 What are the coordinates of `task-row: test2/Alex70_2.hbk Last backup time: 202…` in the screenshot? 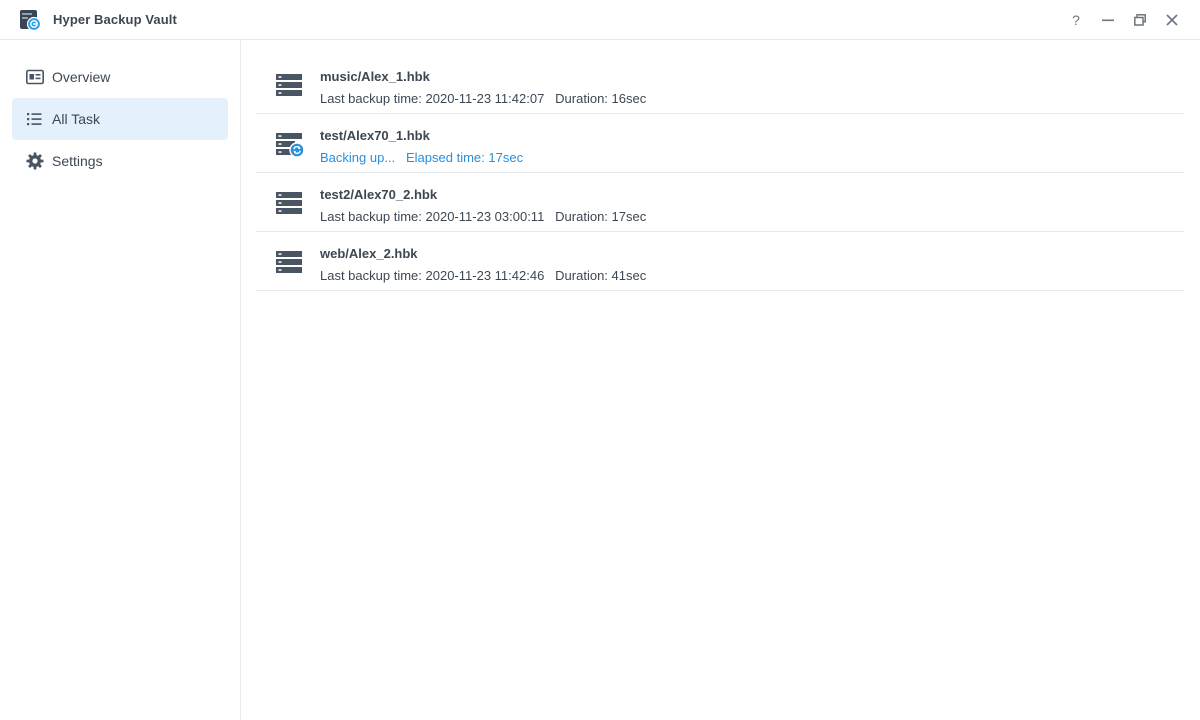 It's located at (720, 202).